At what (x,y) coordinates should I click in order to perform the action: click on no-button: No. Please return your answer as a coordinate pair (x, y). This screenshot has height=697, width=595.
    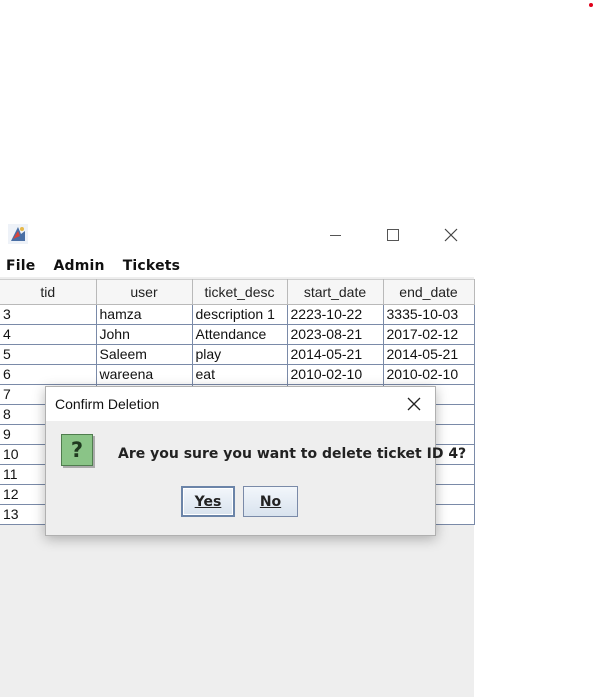
    Looking at the image, I should click on (270, 501).